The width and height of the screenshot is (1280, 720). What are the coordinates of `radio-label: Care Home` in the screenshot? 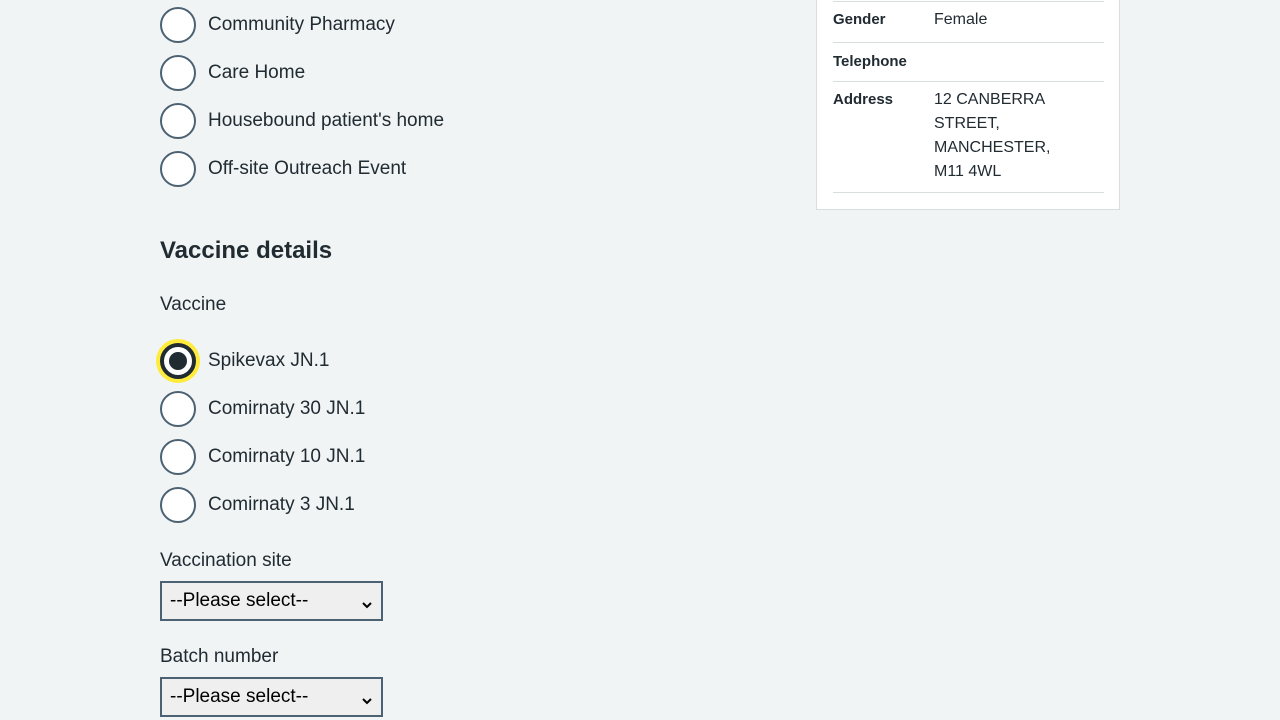 It's located at (257, 72).